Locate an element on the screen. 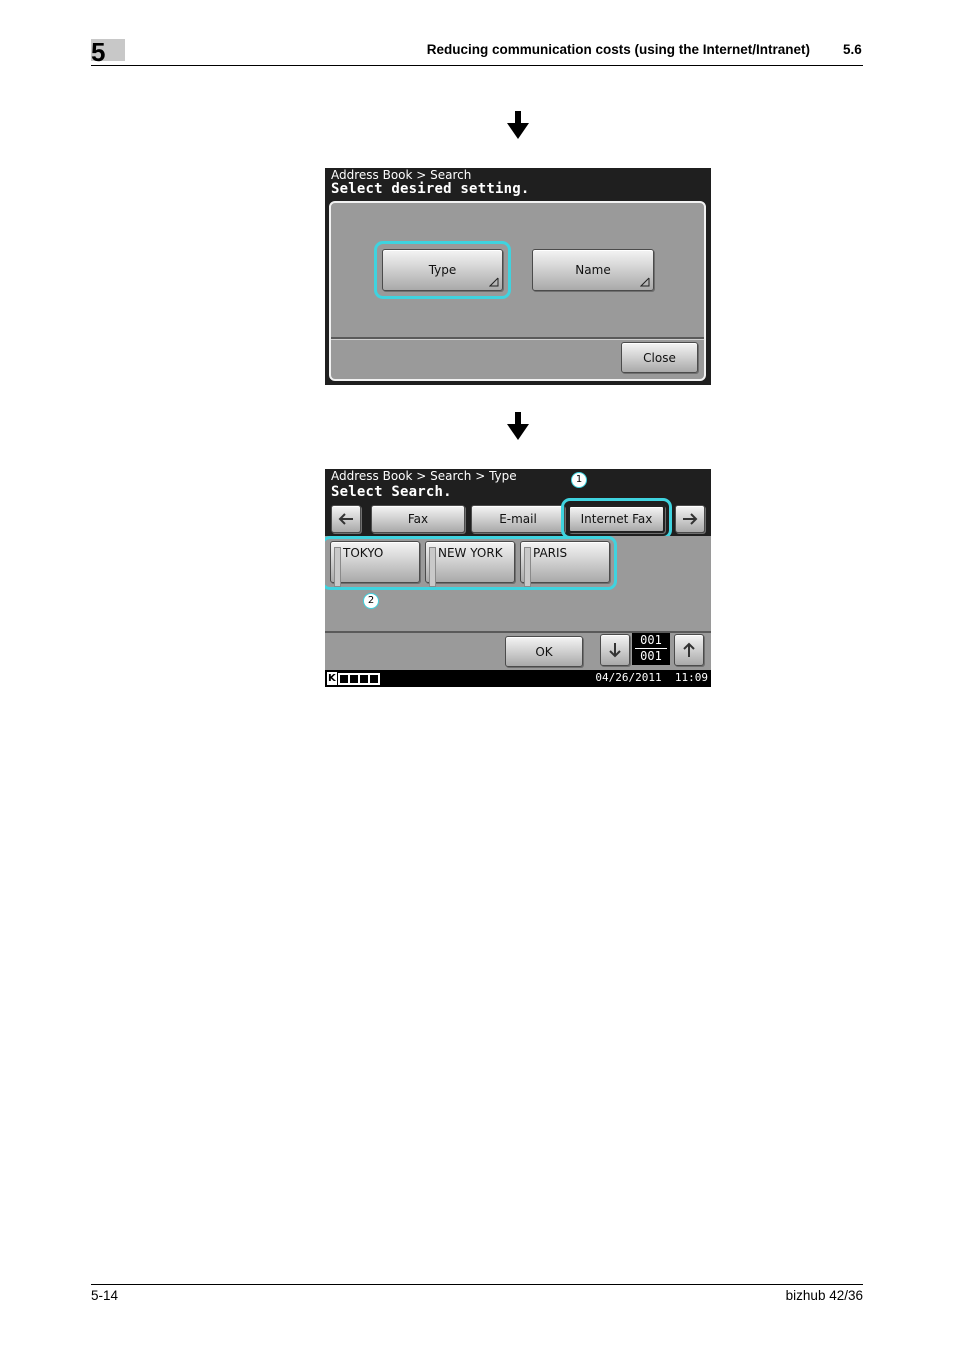 Image resolution: width=954 pixels, height=1350 pixels. breadcrumb: Address Book > Search is located at coordinates (401, 175).